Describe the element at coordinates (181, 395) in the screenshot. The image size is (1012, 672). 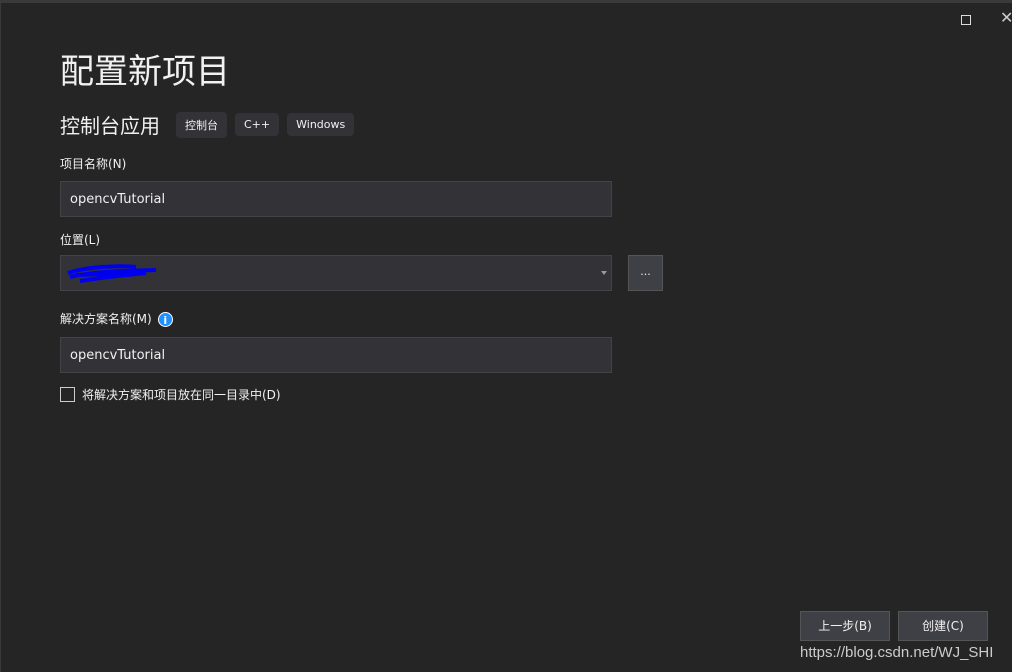
I see `checkbox-label: 将解决方案和项目放在同一目录中(D)` at that location.